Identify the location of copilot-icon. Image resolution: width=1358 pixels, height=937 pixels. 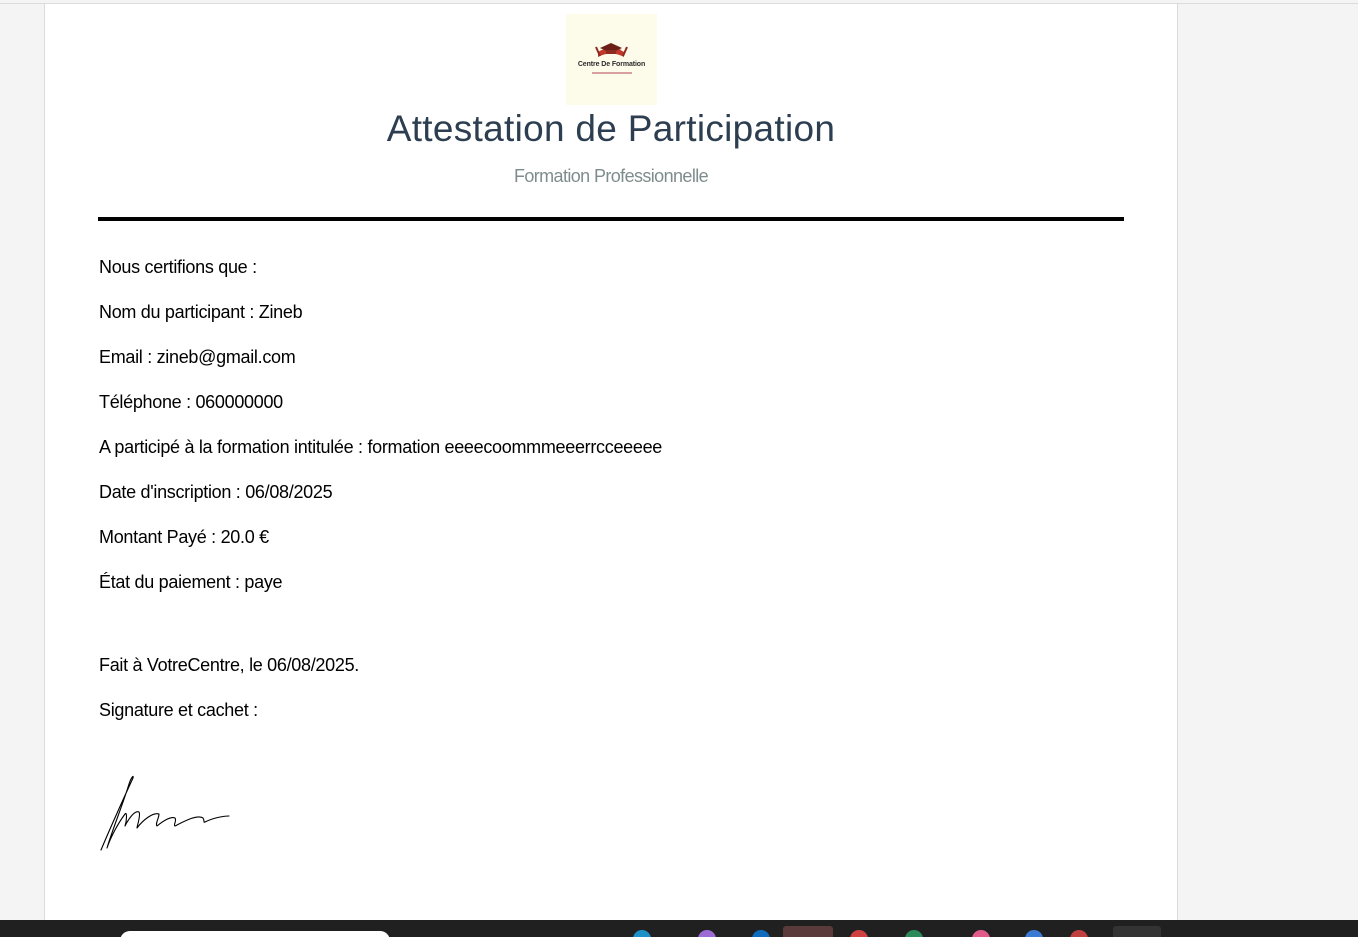
(707, 933).